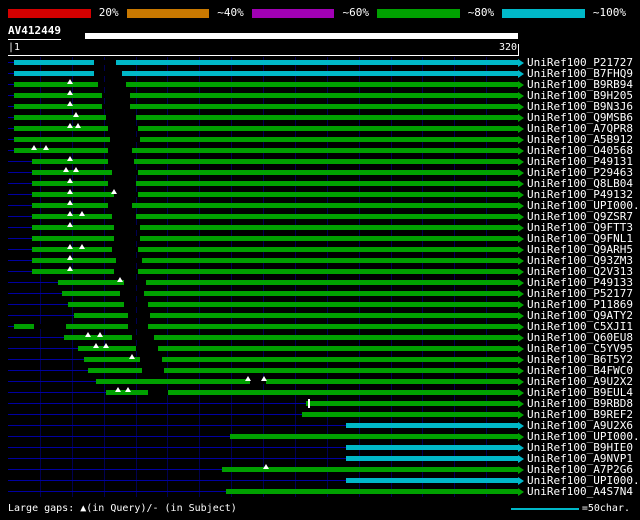  What do you see at coordinates (122, 508) in the screenshot?
I see `large-gaps-legend: Large gaps: ▲(in Query)/- (in Subject)` at bounding box center [122, 508].